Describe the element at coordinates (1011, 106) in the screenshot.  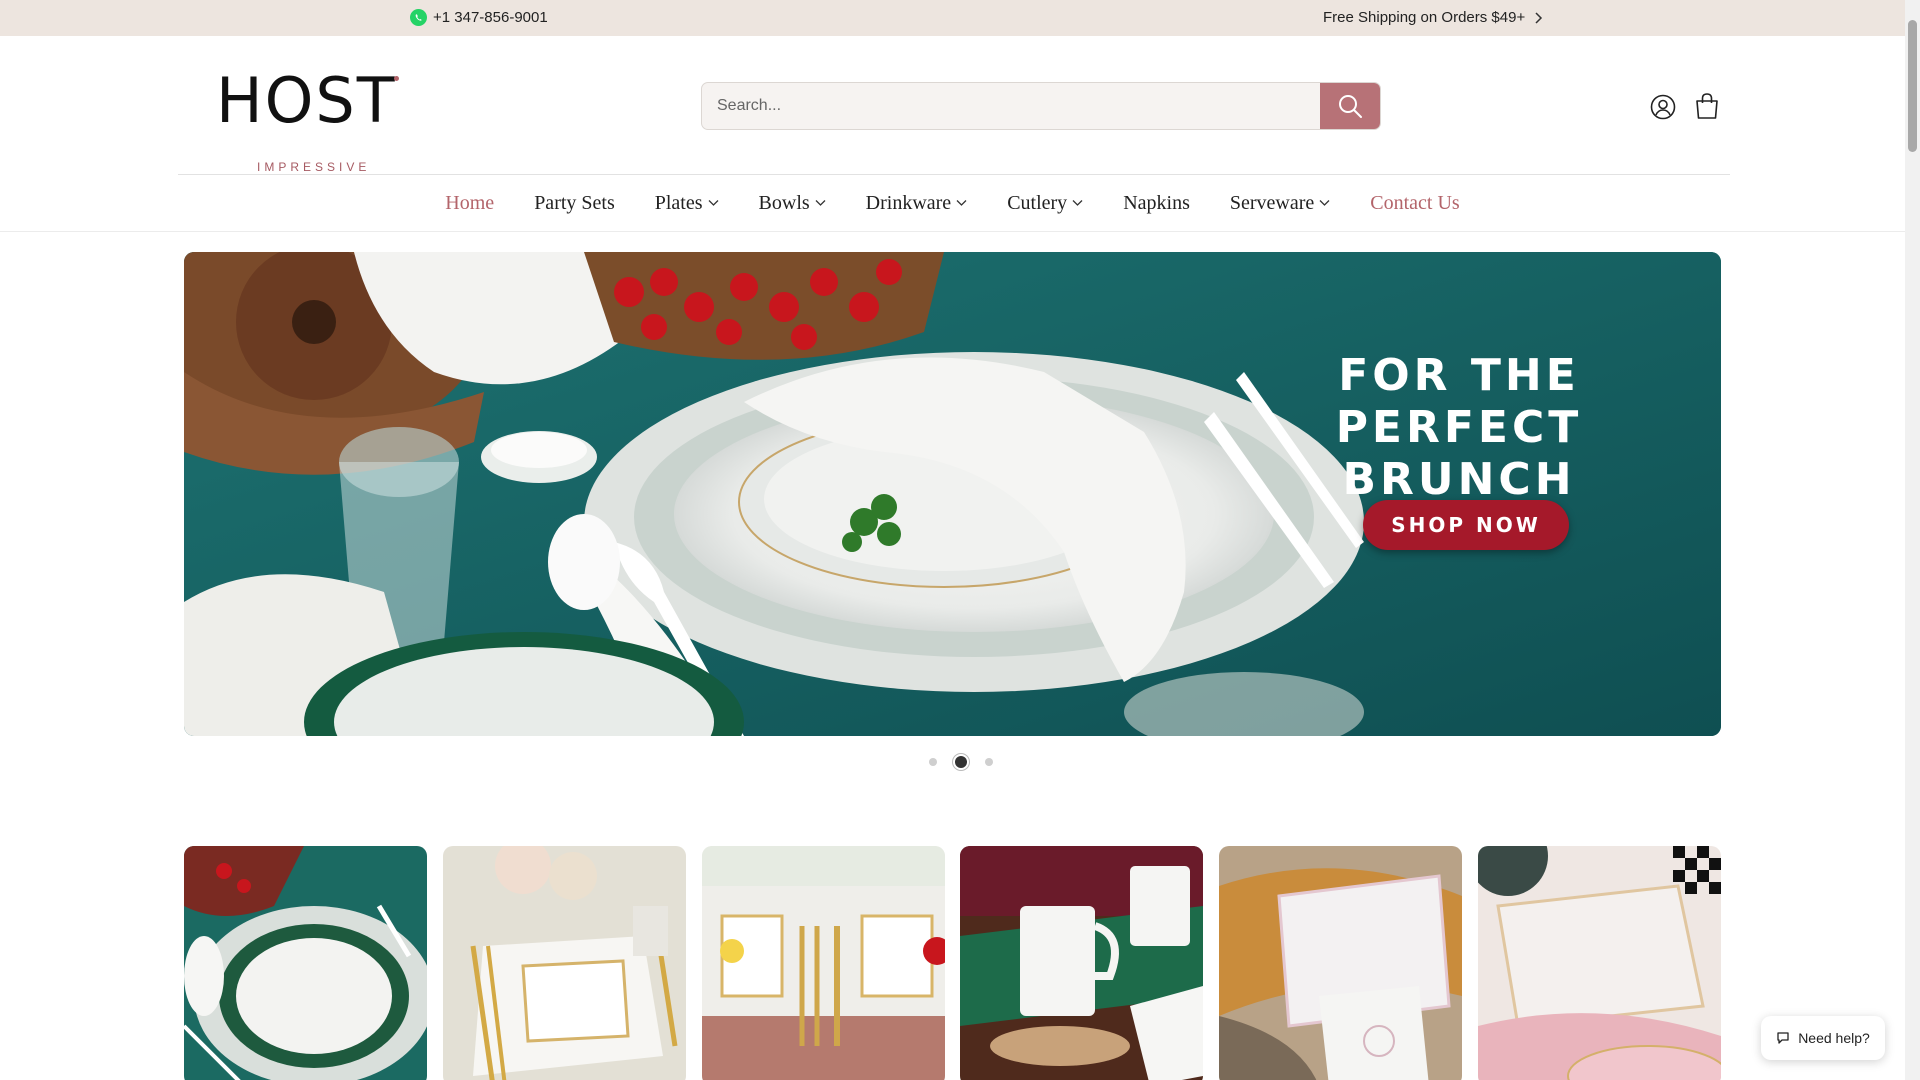
I see `search-input` at that location.